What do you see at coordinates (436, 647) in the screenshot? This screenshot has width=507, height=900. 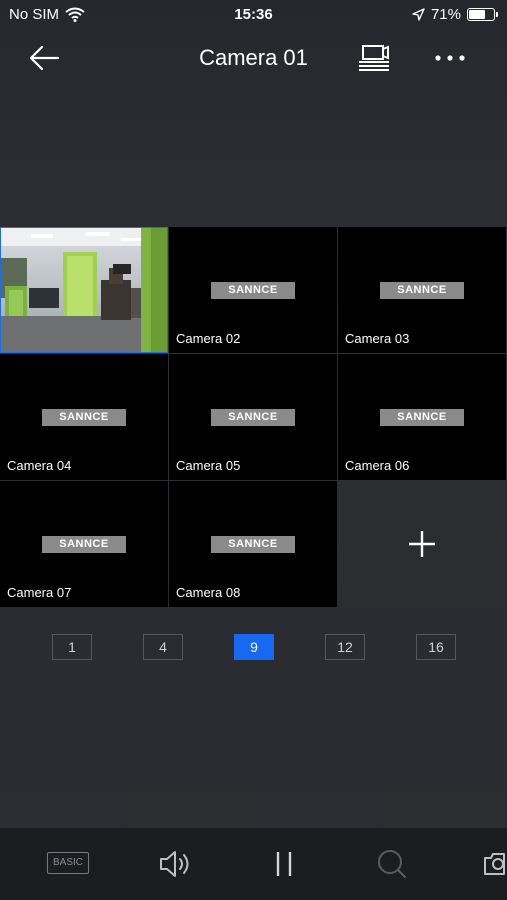 I see `layout-button-16: 16` at bounding box center [436, 647].